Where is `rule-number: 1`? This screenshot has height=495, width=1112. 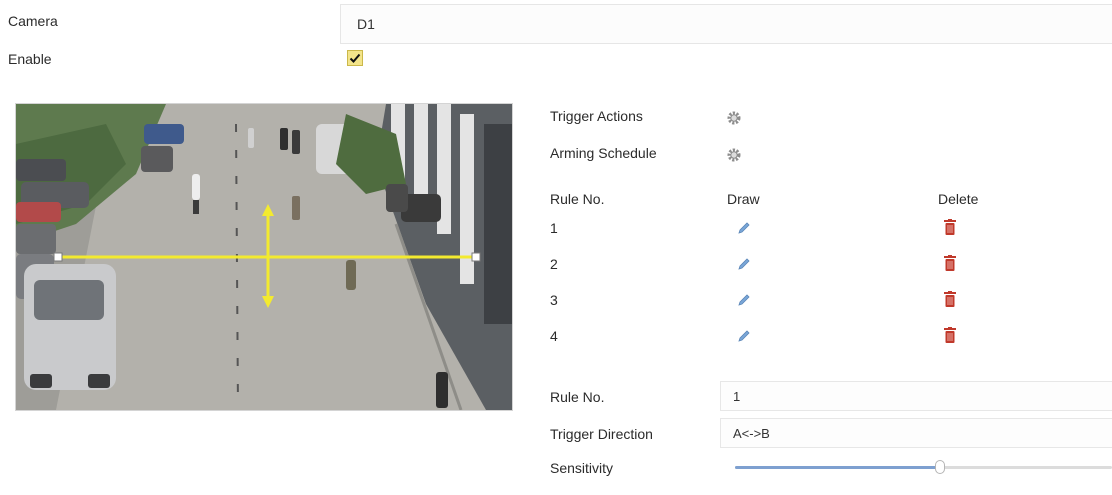 rule-number: 1 is located at coordinates (554, 228).